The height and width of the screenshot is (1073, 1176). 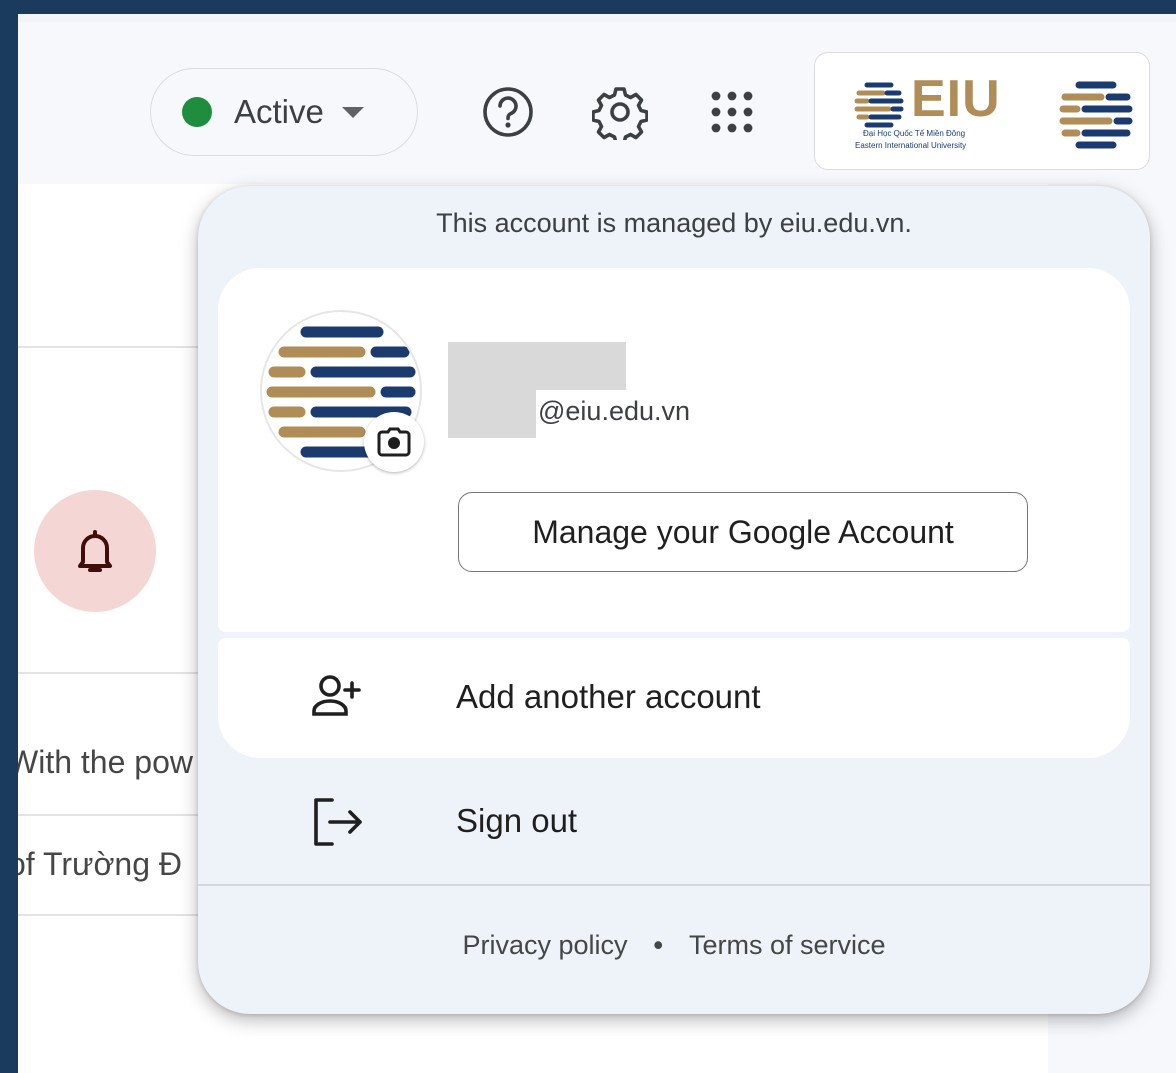 I want to click on account-avatar-icon, so click(x=1096, y=115).